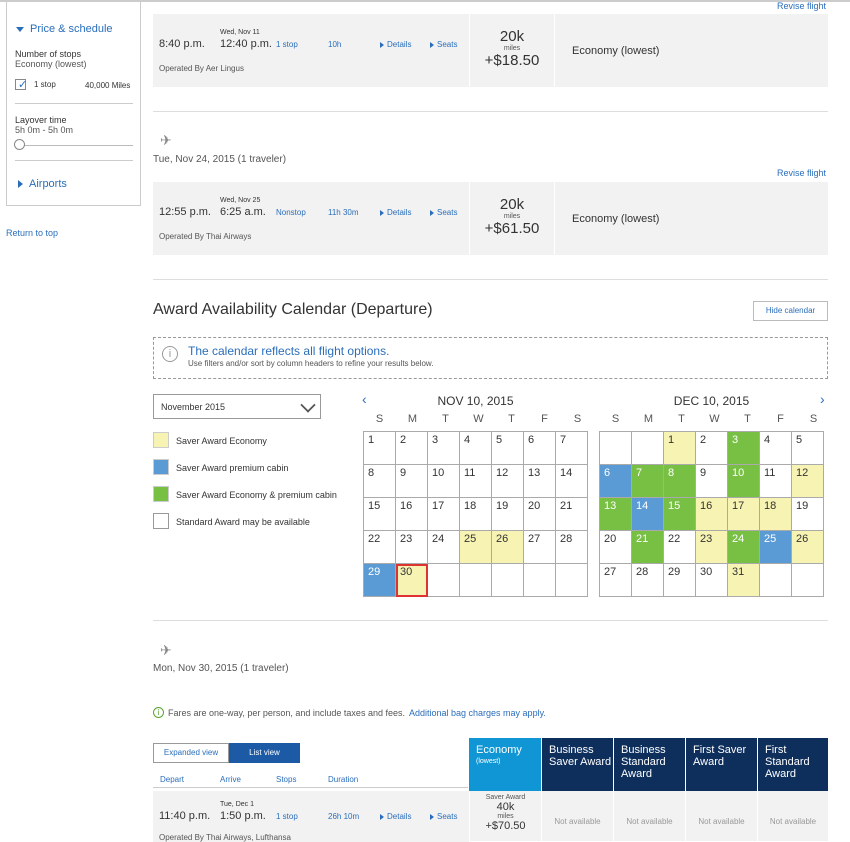 Image resolution: width=850 pixels, height=842 pixels. Describe the element at coordinates (512, 218) in the screenshot. I see `economy-fare-cell: 20k miles +$61.50` at that location.